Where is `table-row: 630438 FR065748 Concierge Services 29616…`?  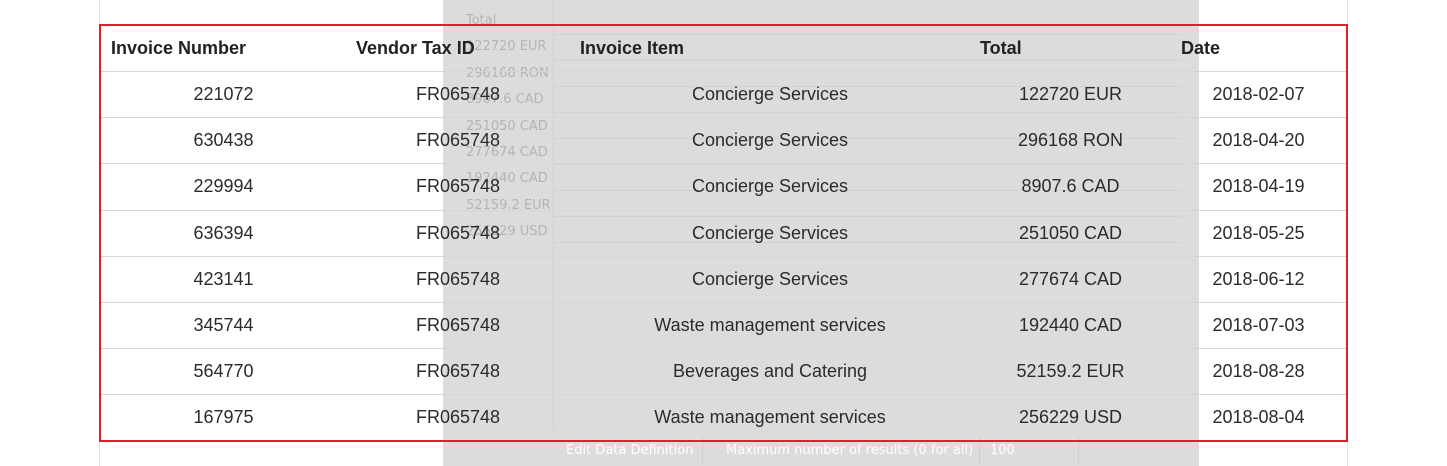 table-row: 630438 FR065748 Concierge Services 29616… is located at coordinates (723, 141).